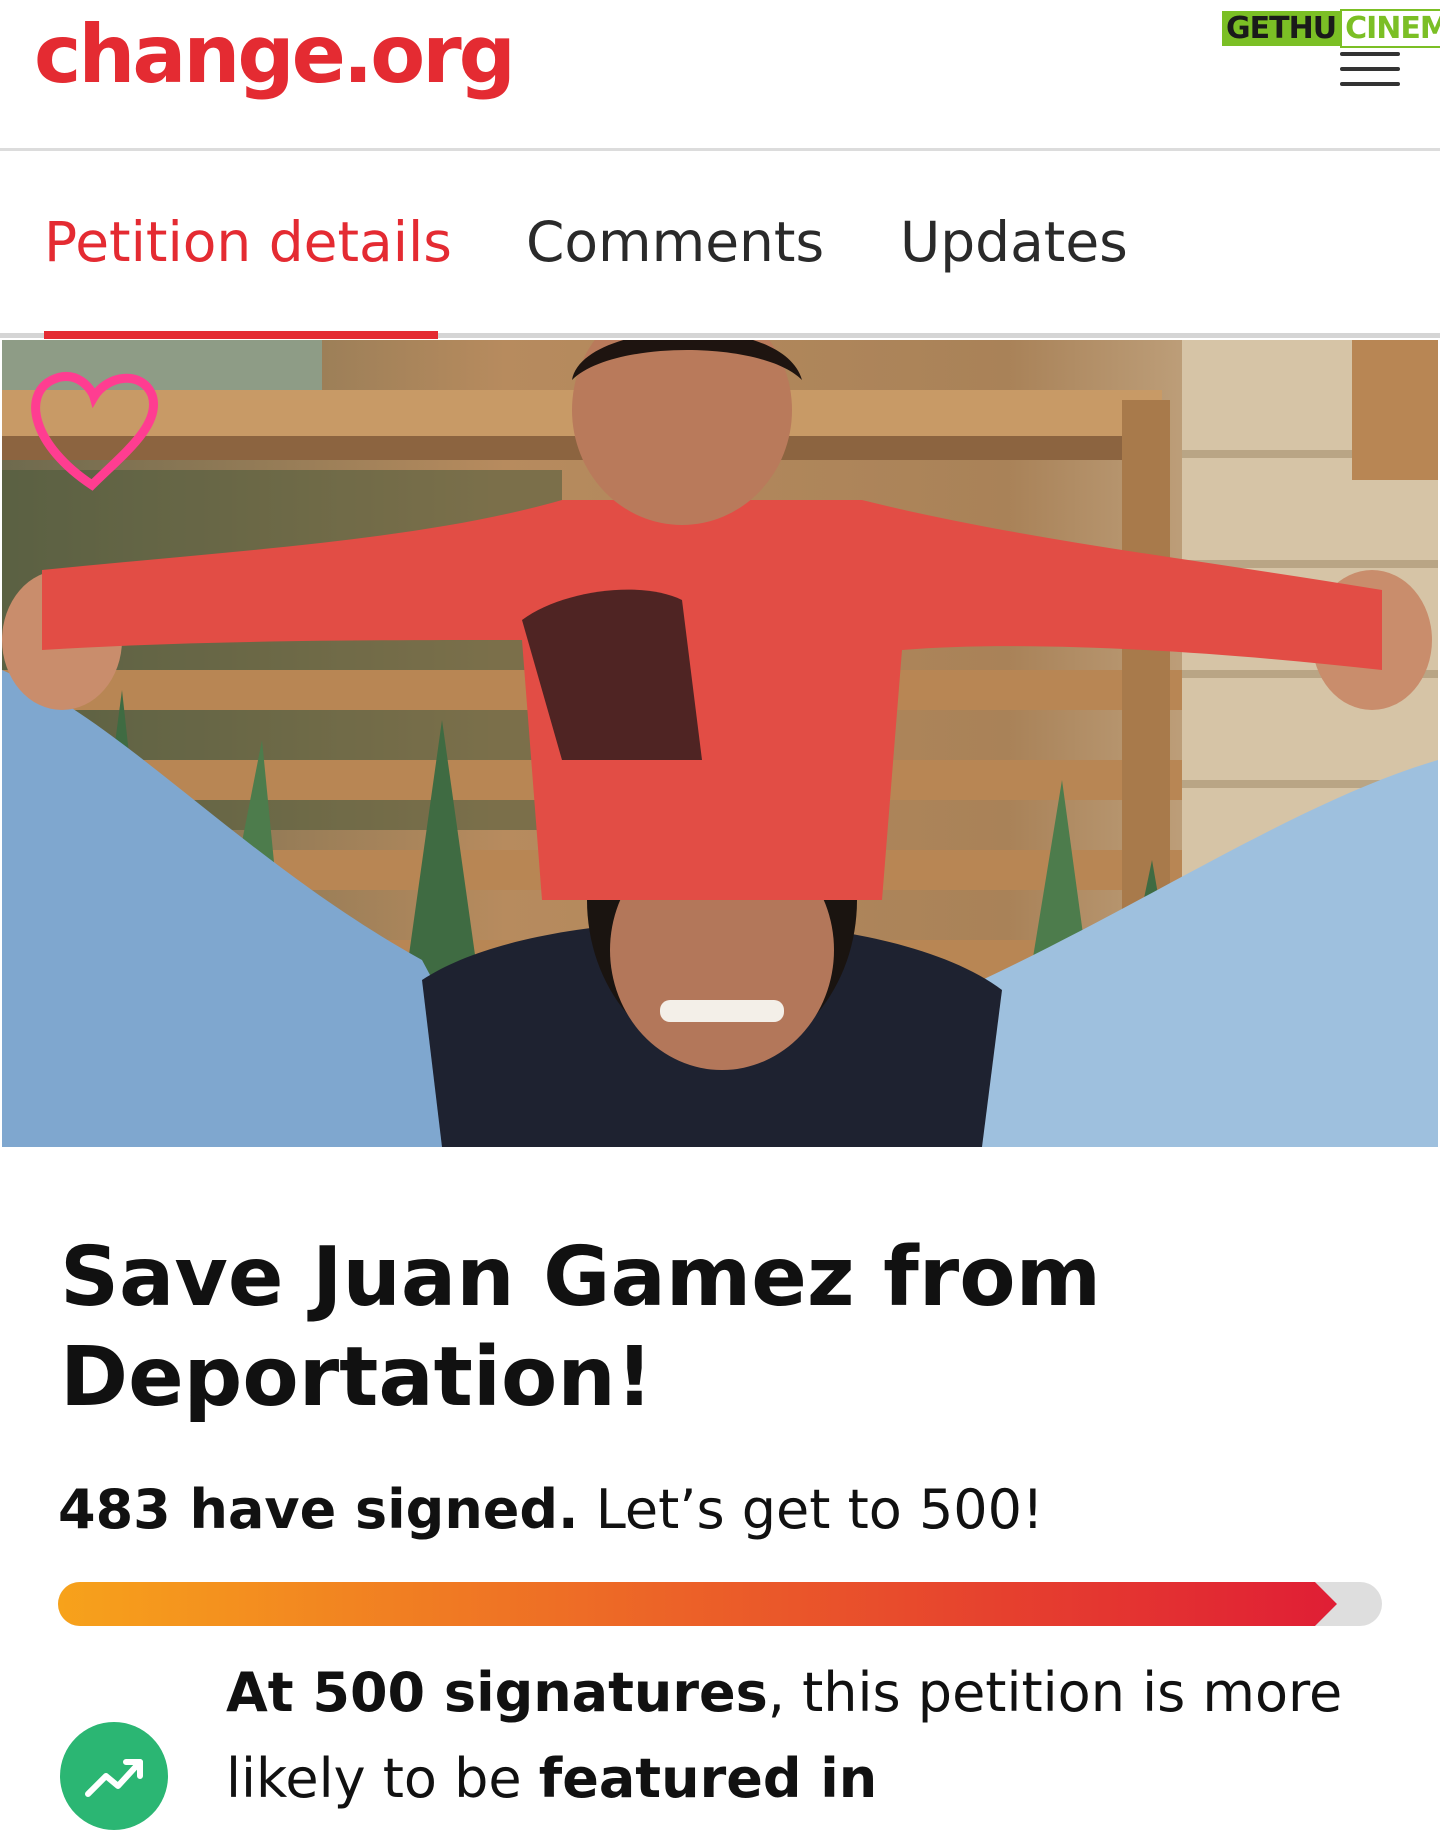  What do you see at coordinates (248, 242) in the screenshot?
I see `tab-petition-details: Petition details` at bounding box center [248, 242].